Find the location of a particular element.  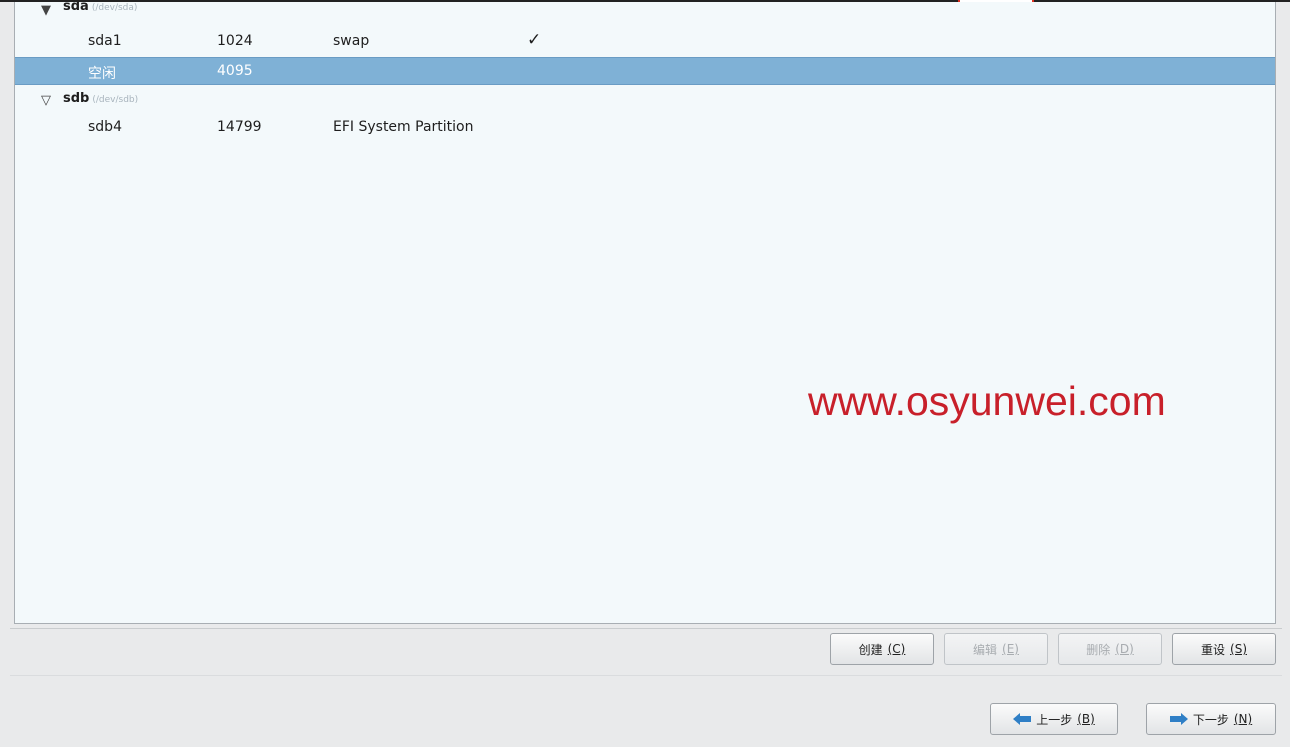

reset-button: 重设 (S) is located at coordinates (1224, 649).